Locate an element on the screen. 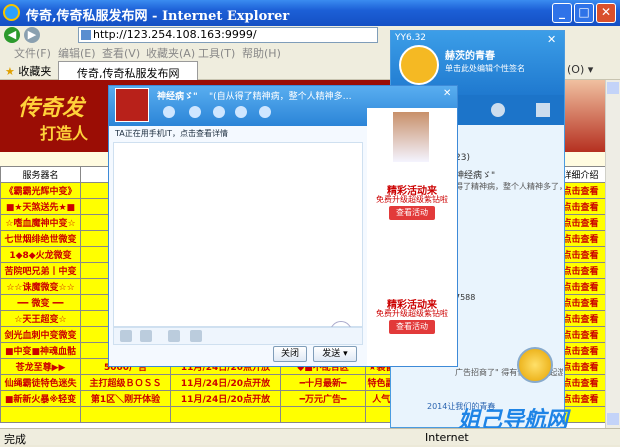  table-cell: 仙绳霸徒特色迷失 is located at coordinates (40, 382).